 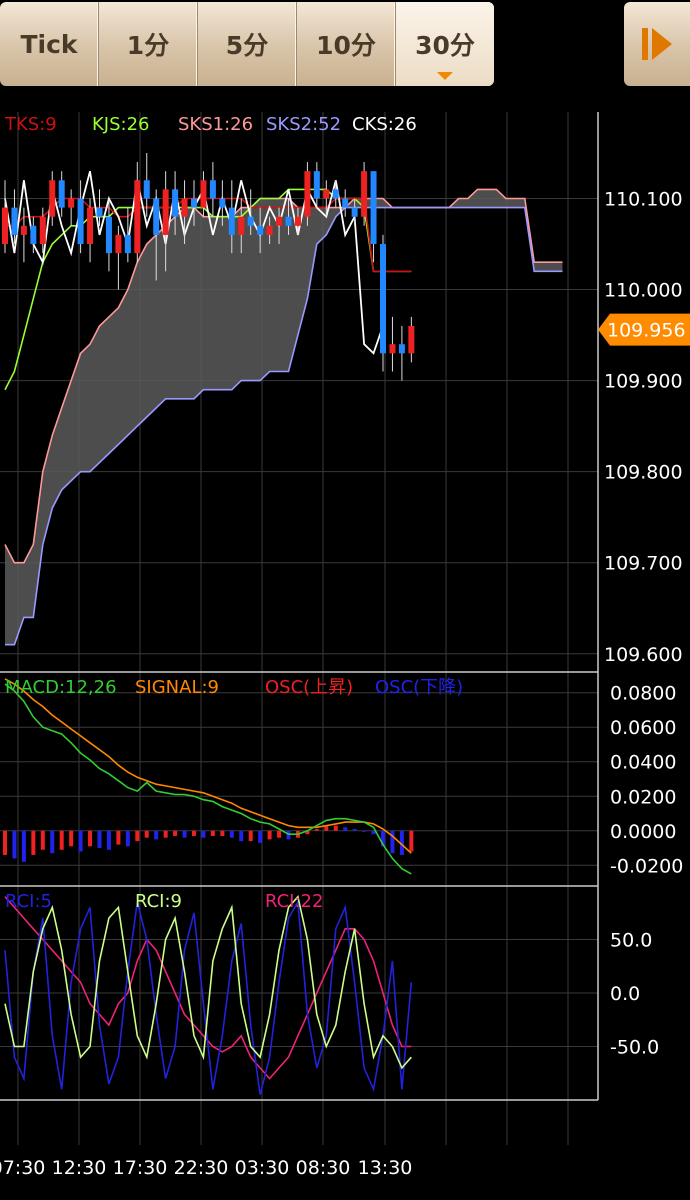 What do you see at coordinates (294, 901) in the screenshot?
I see `legend-item: RCI:22` at bounding box center [294, 901].